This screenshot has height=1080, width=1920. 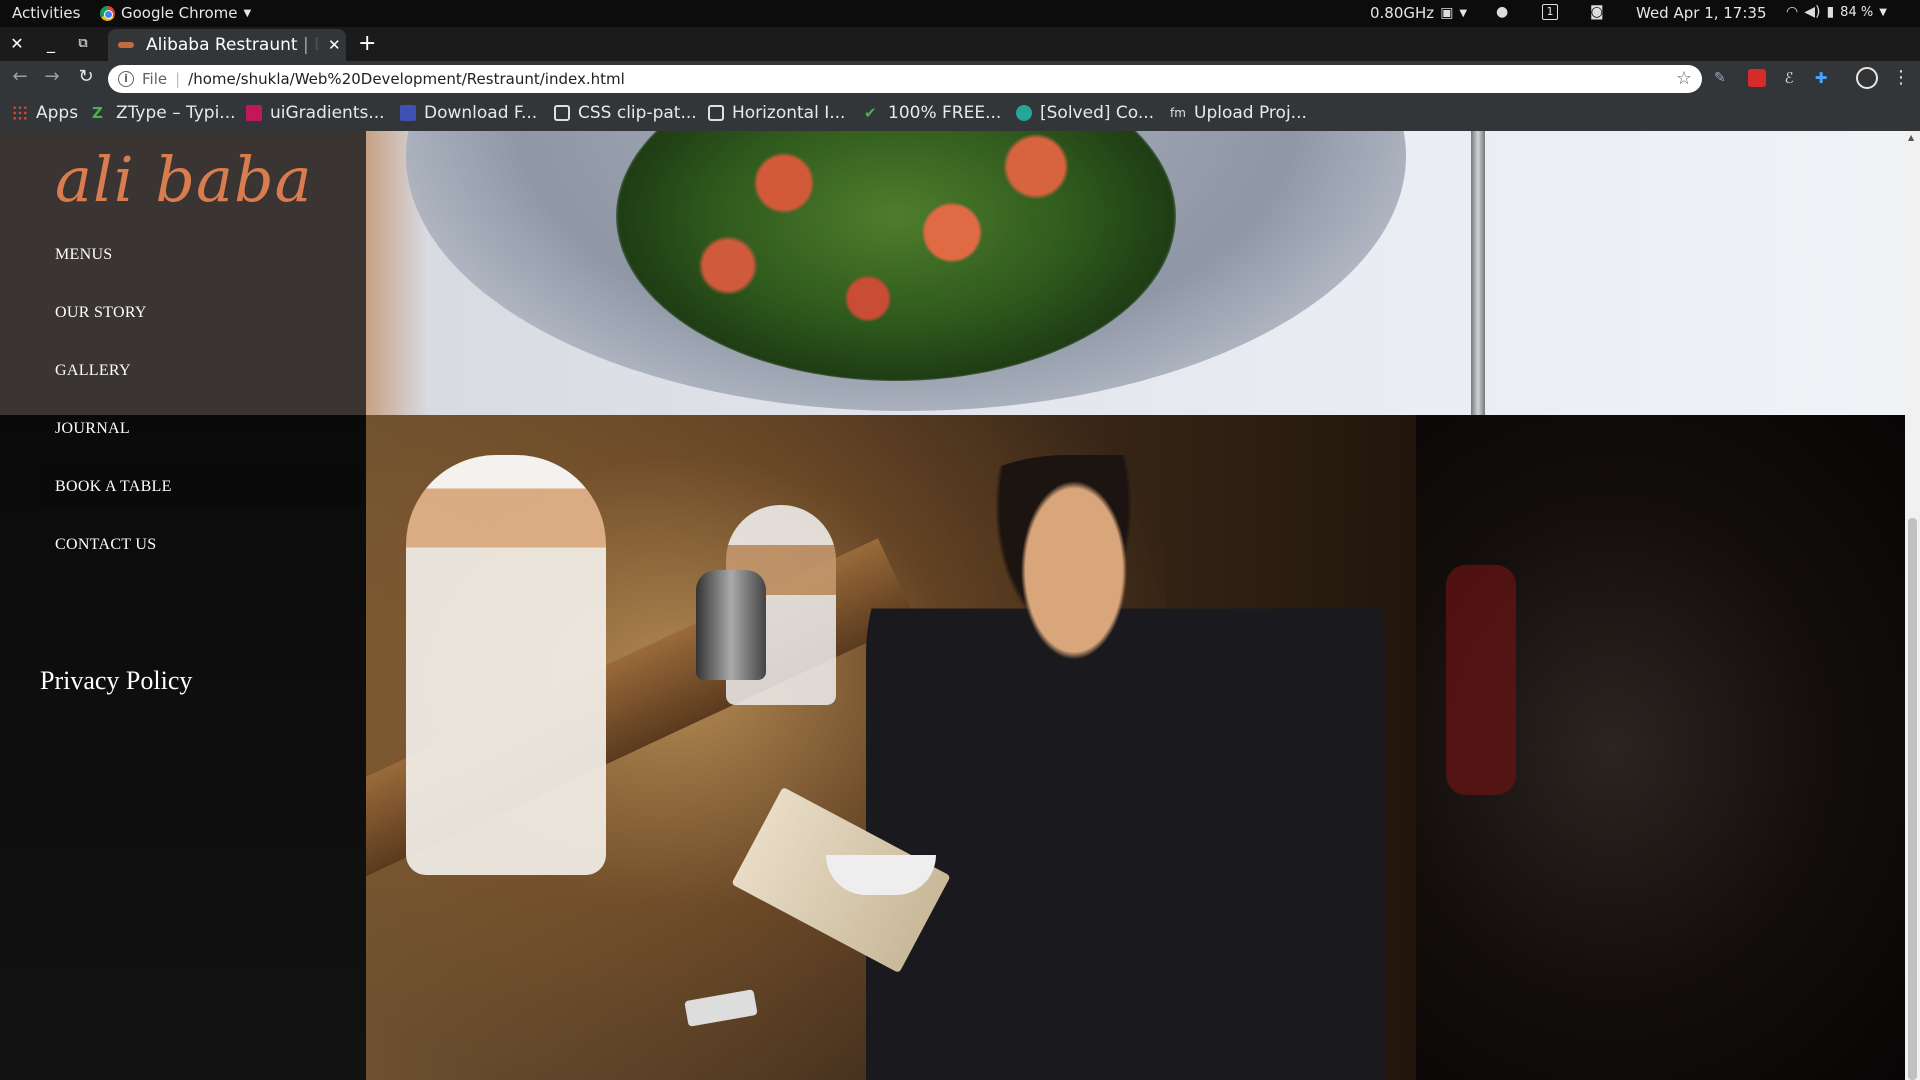 I want to click on site-logo: ali baba, so click(x=184, y=179).